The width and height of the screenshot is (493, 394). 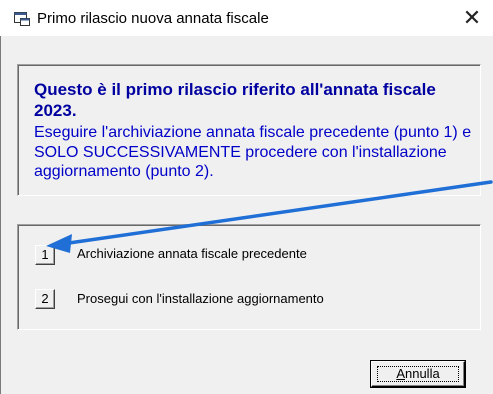 I want to click on close-button: ✕, so click(x=472, y=18).